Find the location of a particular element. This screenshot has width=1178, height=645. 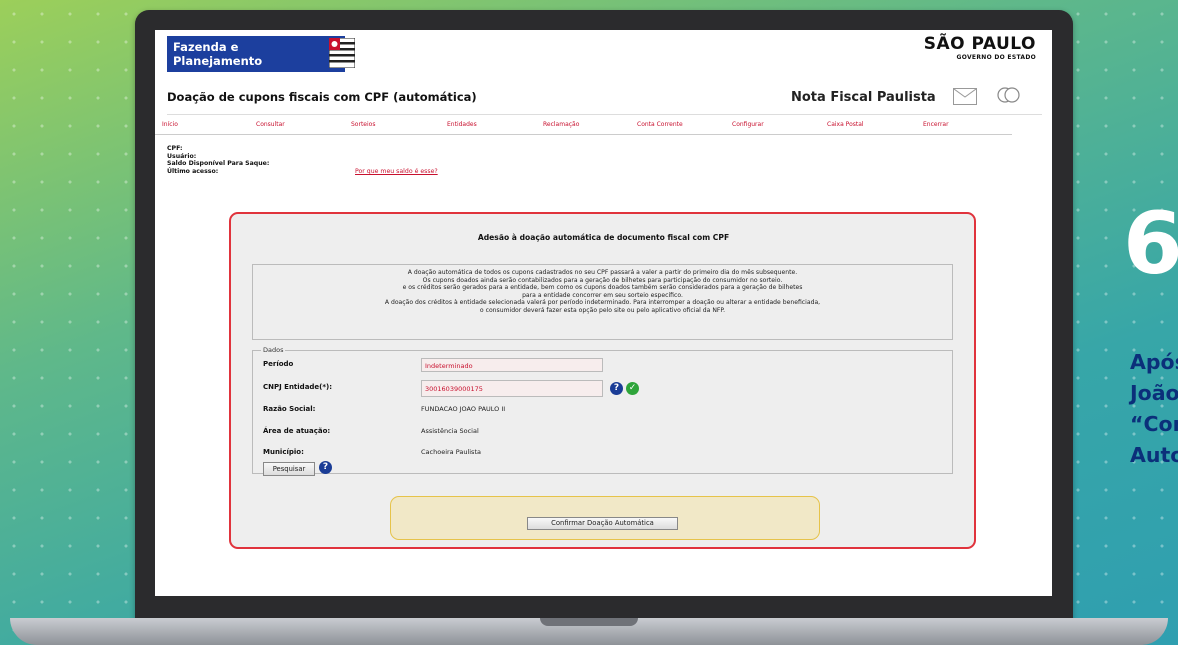

pesquisar-button: Pesquisar is located at coordinates (289, 469).